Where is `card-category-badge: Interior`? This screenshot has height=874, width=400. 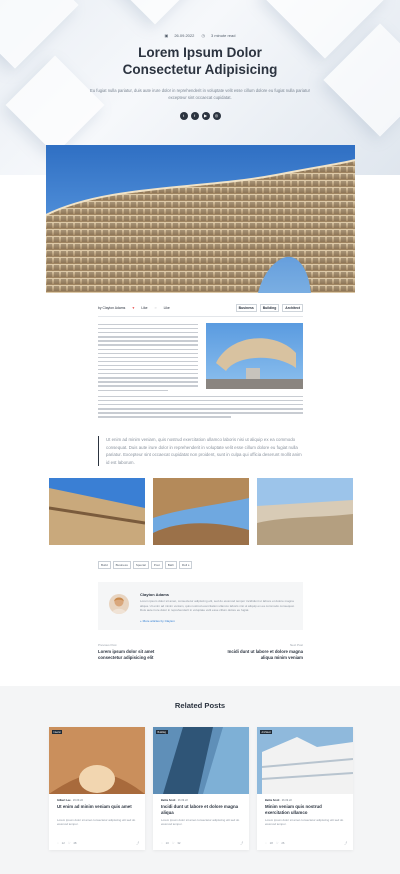
card-category-badge: Interior is located at coordinates (57, 732).